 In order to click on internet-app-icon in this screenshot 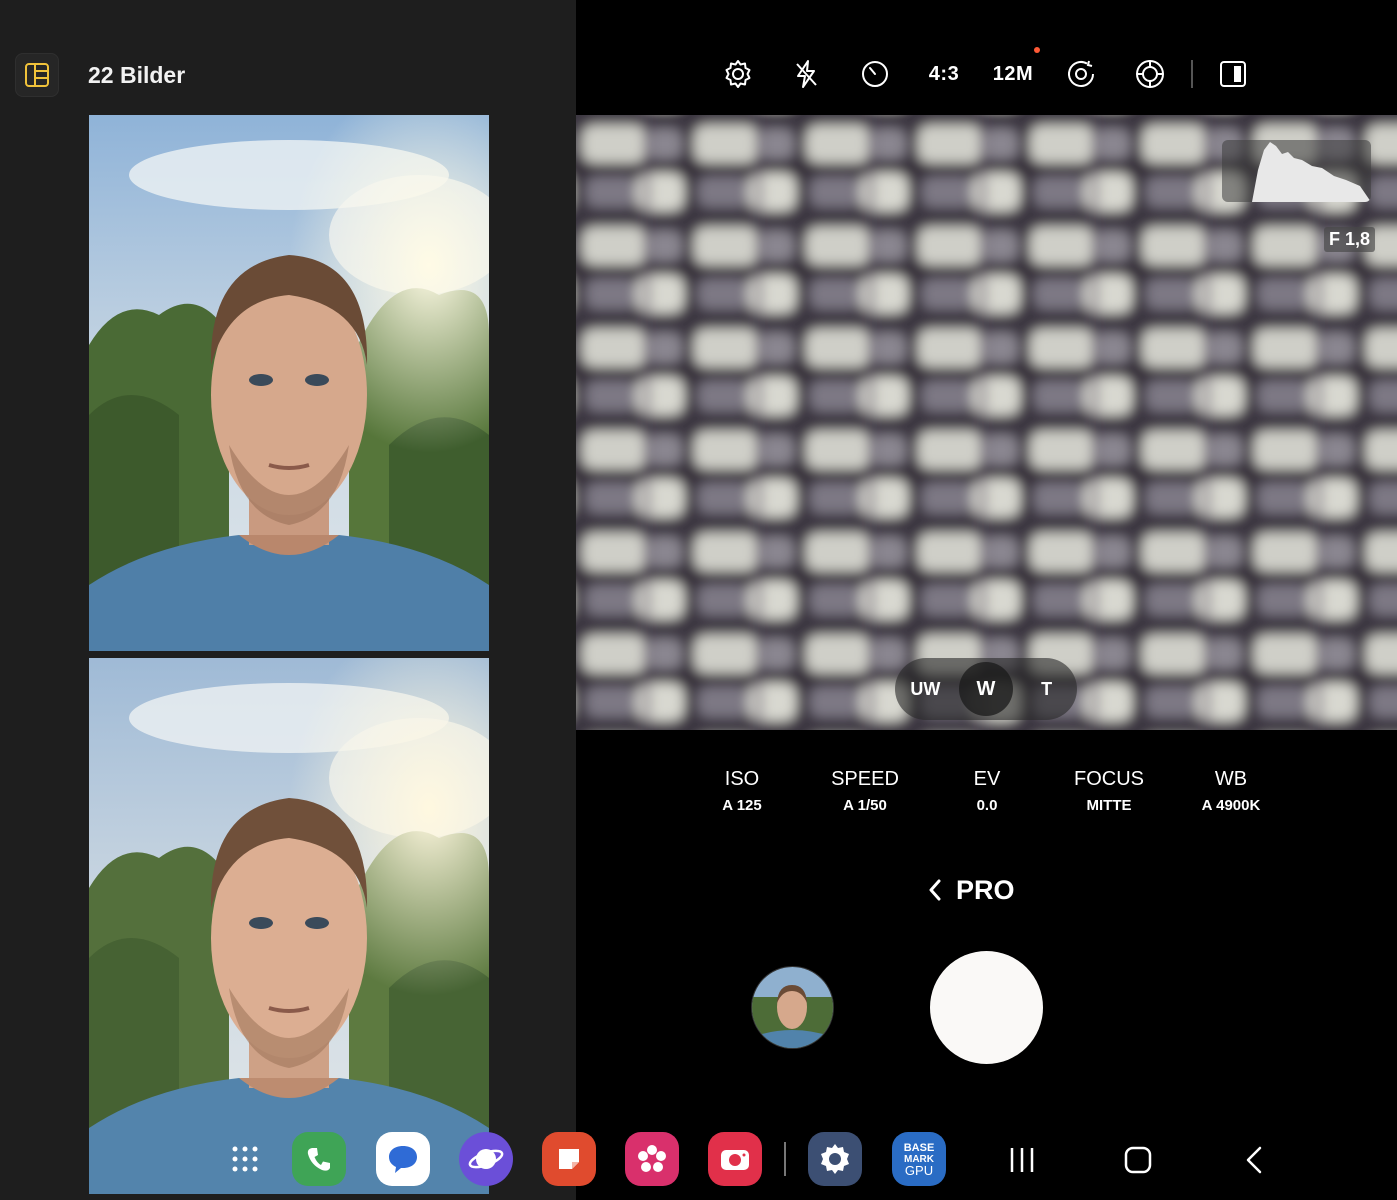, I will do `click(486, 1159)`.